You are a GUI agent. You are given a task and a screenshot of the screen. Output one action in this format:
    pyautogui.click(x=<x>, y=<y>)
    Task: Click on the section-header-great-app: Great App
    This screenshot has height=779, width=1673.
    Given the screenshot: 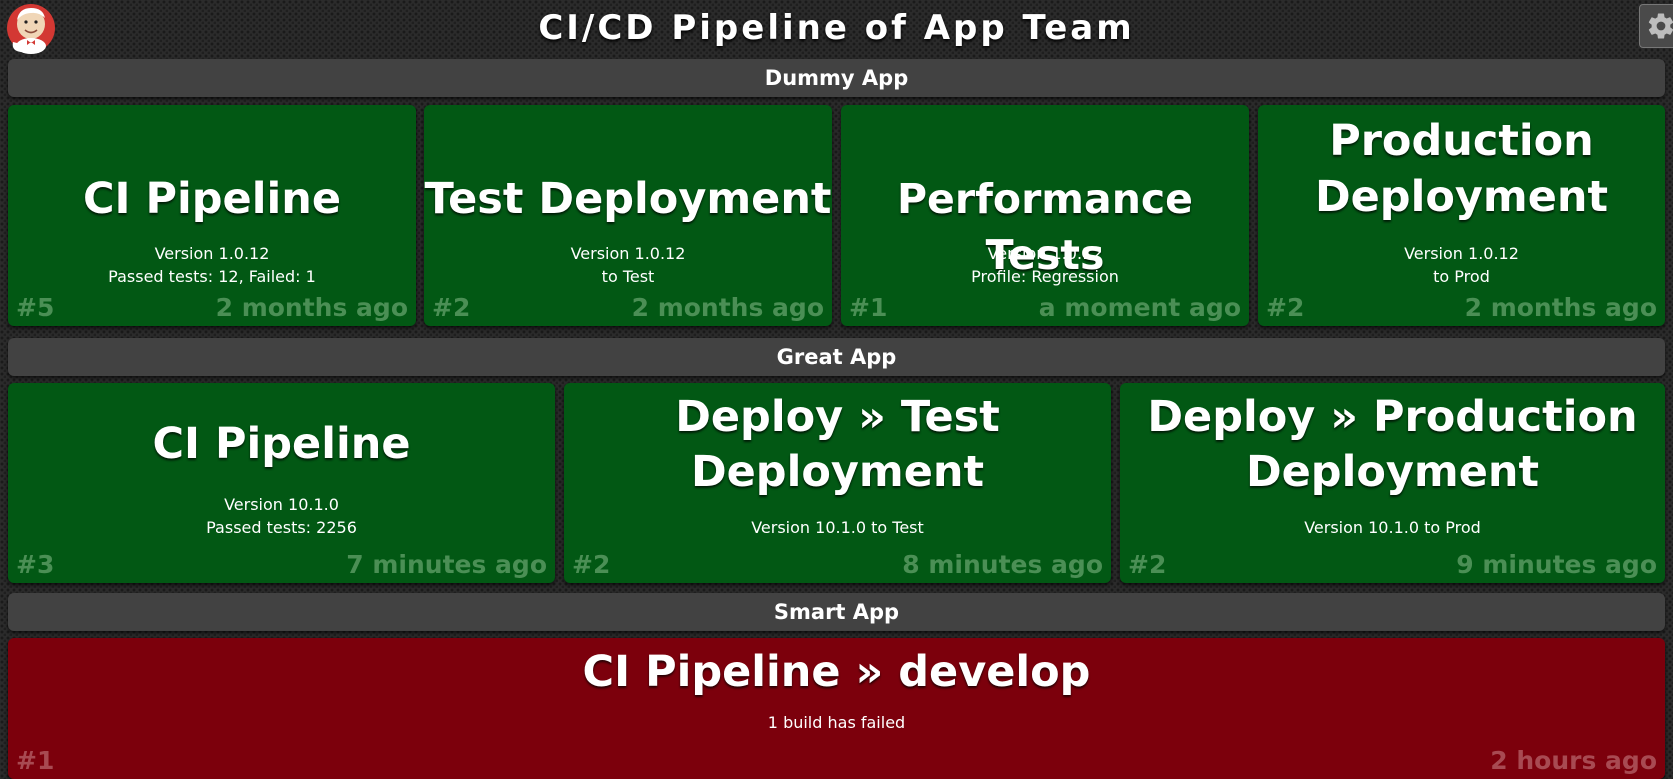 What is the action you would take?
    pyautogui.click(x=836, y=357)
    